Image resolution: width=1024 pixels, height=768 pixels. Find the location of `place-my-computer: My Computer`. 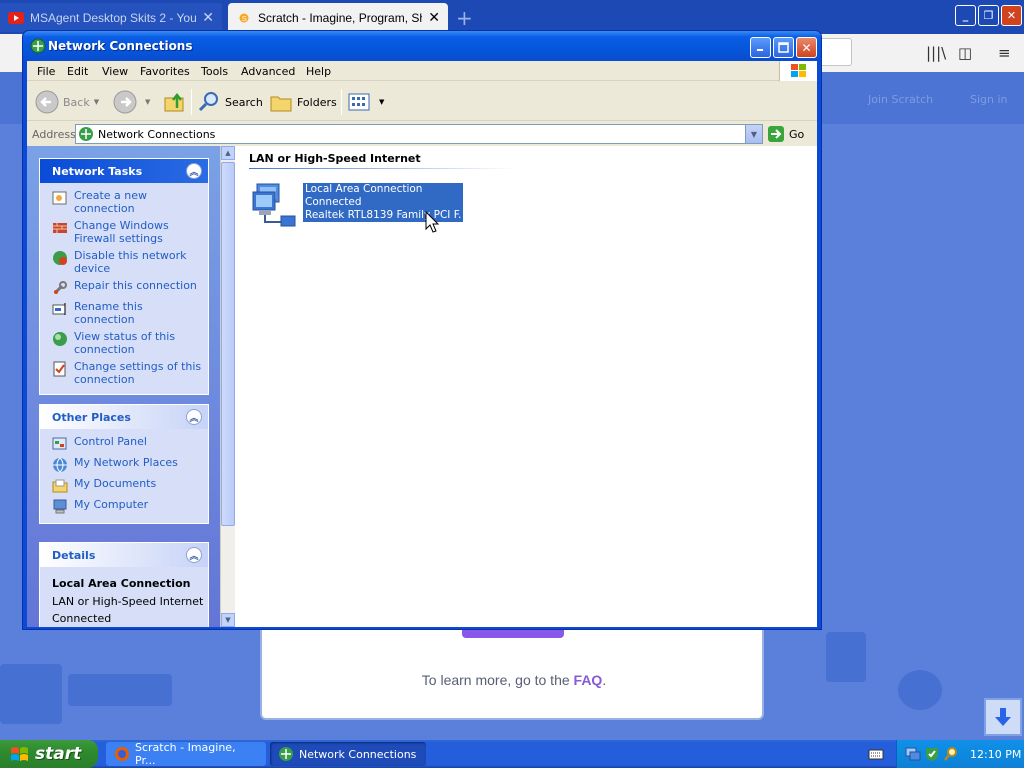

place-my-computer: My Computer is located at coordinates (128, 506).